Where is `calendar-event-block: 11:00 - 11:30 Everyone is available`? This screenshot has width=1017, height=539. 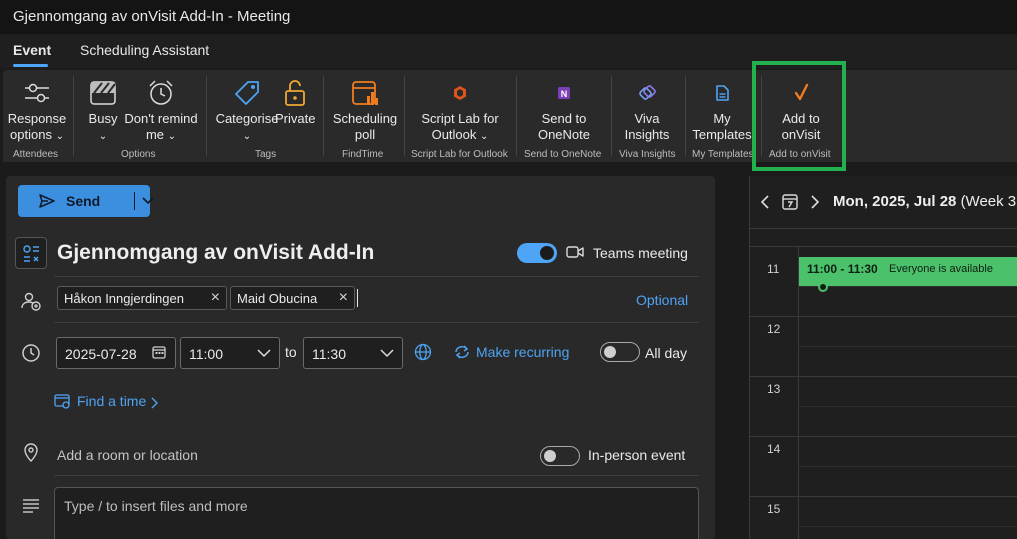
calendar-event-block: 11:00 - 11:30 Everyone is available is located at coordinates (908, 274).